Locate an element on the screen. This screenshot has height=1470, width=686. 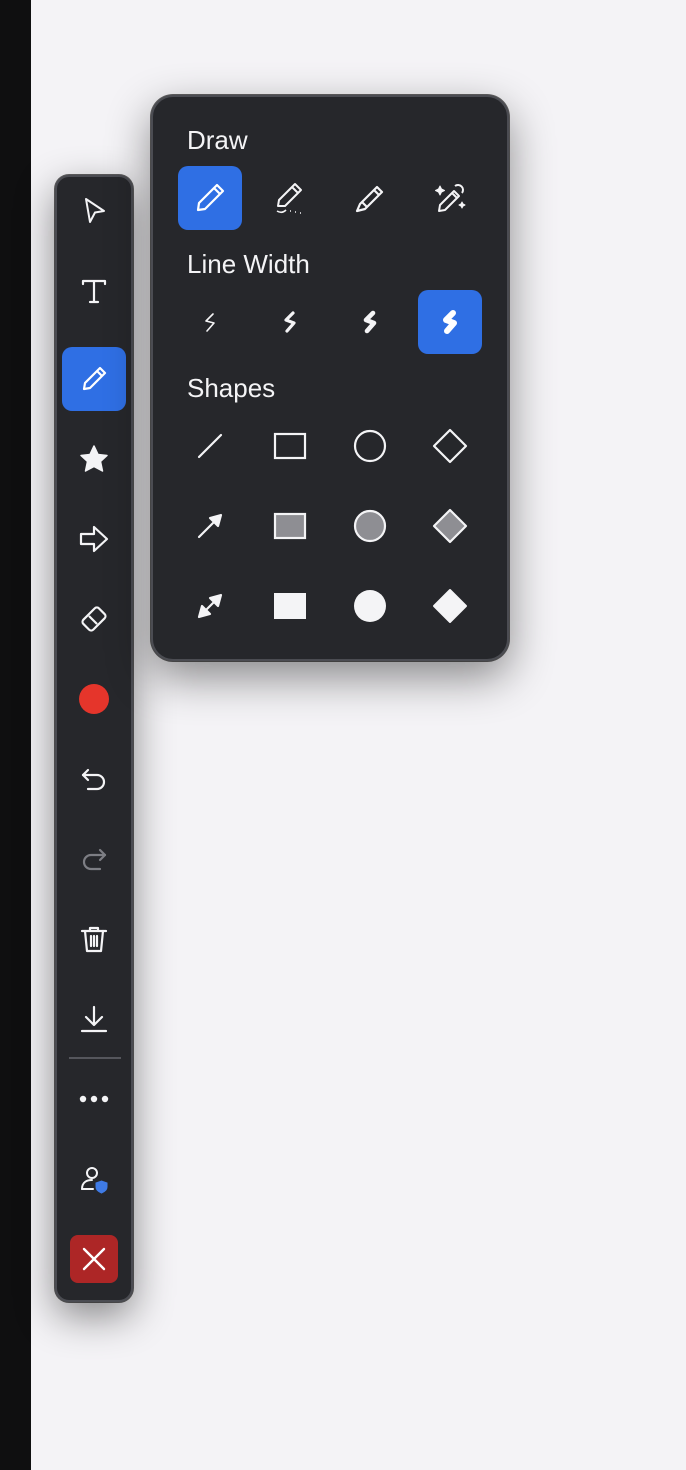
circle-outline-icon is located at coordinates (370, 446).